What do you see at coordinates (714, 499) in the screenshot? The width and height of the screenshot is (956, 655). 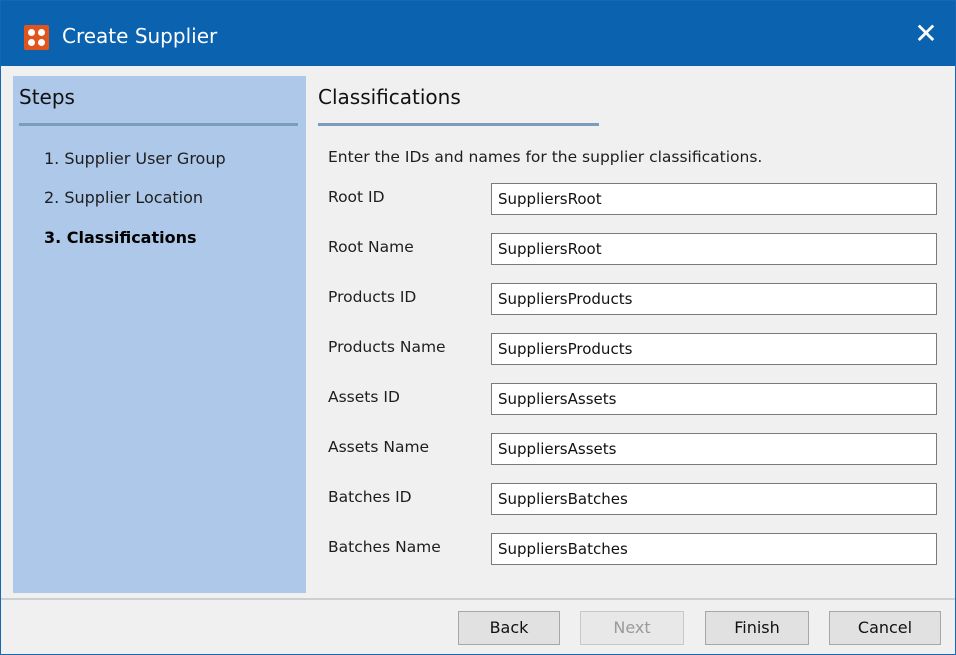 I see `batches-id-field` at bounding box center [714, 499].